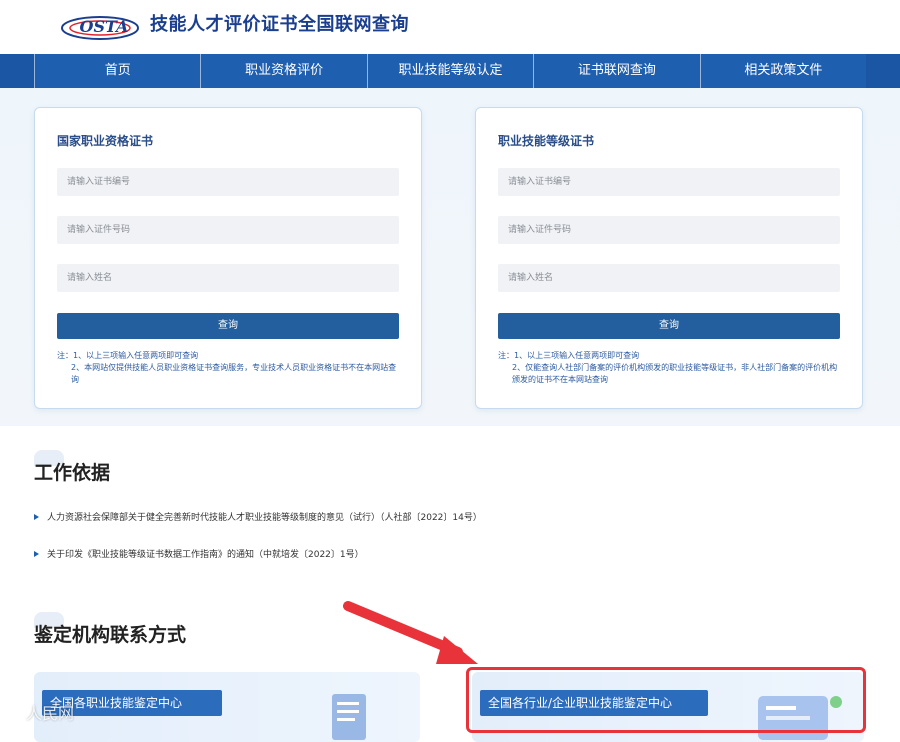  I want to click on contacts-title: 鉴定机构联系方式, so click(110, 635).